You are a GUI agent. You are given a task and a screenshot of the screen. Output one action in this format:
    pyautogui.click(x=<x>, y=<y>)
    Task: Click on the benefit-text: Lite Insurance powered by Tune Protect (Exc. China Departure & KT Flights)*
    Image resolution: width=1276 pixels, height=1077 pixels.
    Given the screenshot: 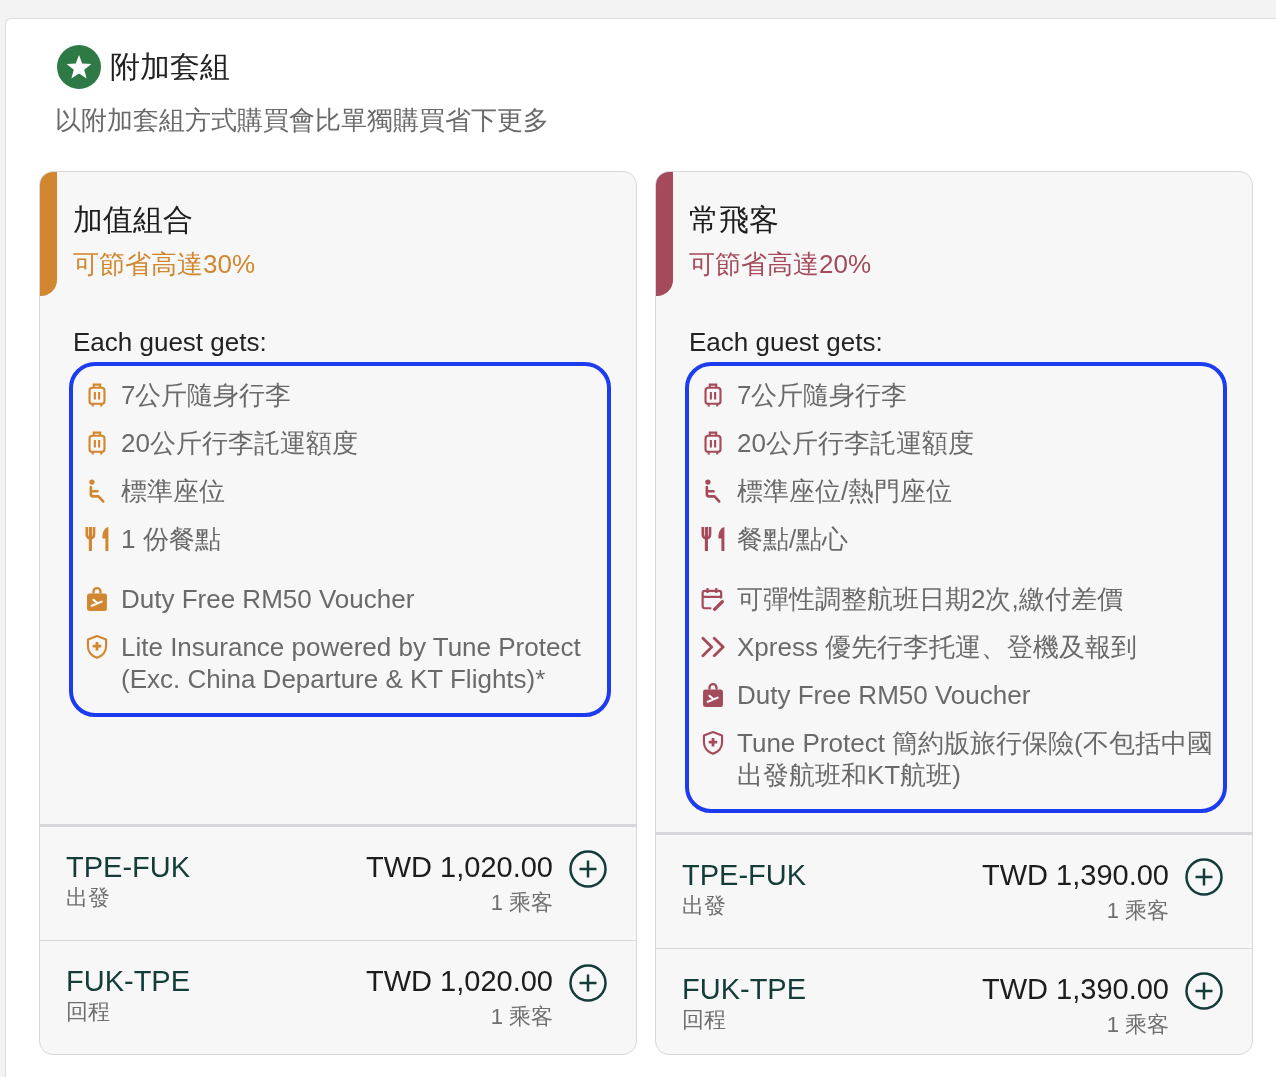 What is the action you would take?
    pyautogui.click(x=351, y=663)
    